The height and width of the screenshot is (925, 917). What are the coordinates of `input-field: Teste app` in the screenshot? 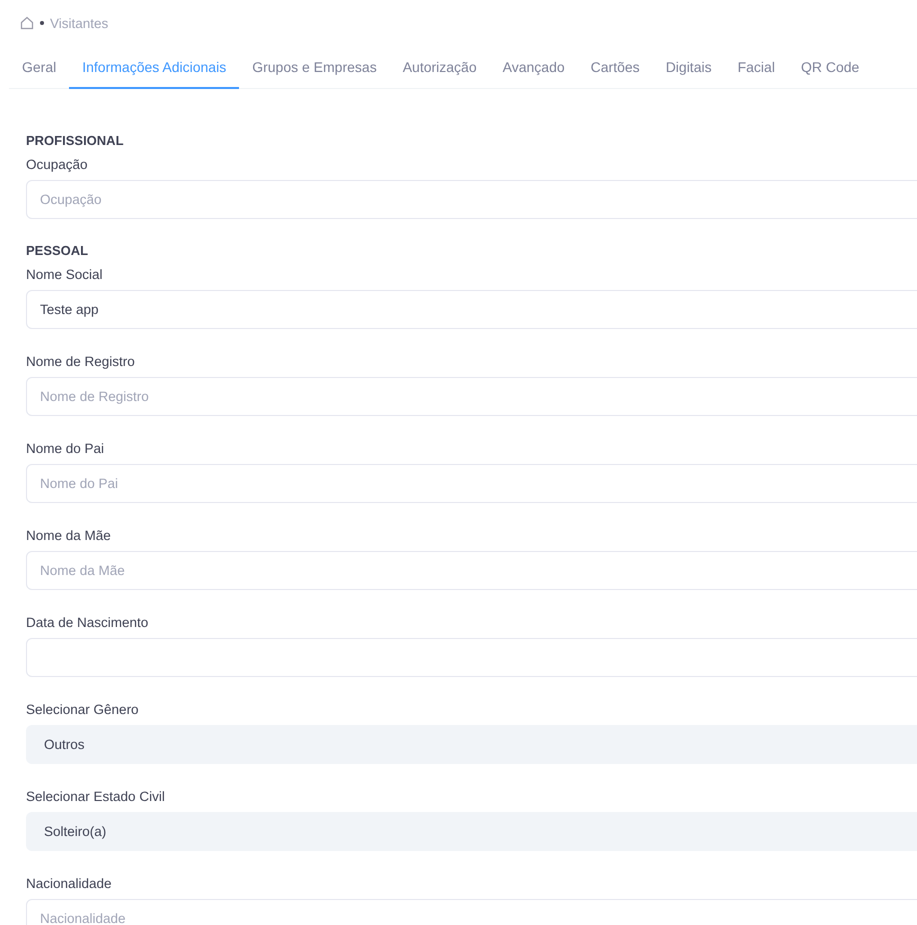 It's located at (471, 309).